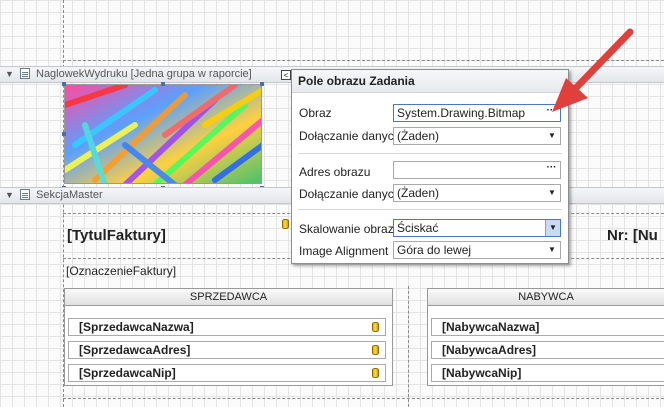  What do you see at coordinates (69, 195) in the screenshot?
I see `master-band-label: SekcjaMaster` at bounding box center [69, 195].